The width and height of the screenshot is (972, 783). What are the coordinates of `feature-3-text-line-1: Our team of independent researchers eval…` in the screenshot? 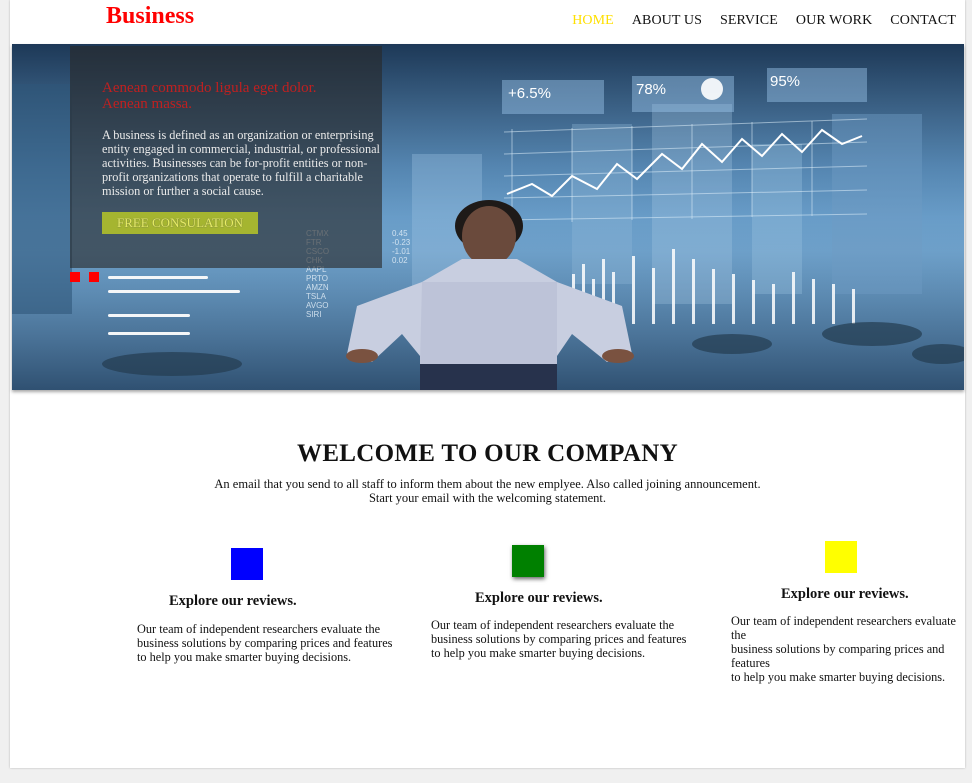 It's located at (843, 628).